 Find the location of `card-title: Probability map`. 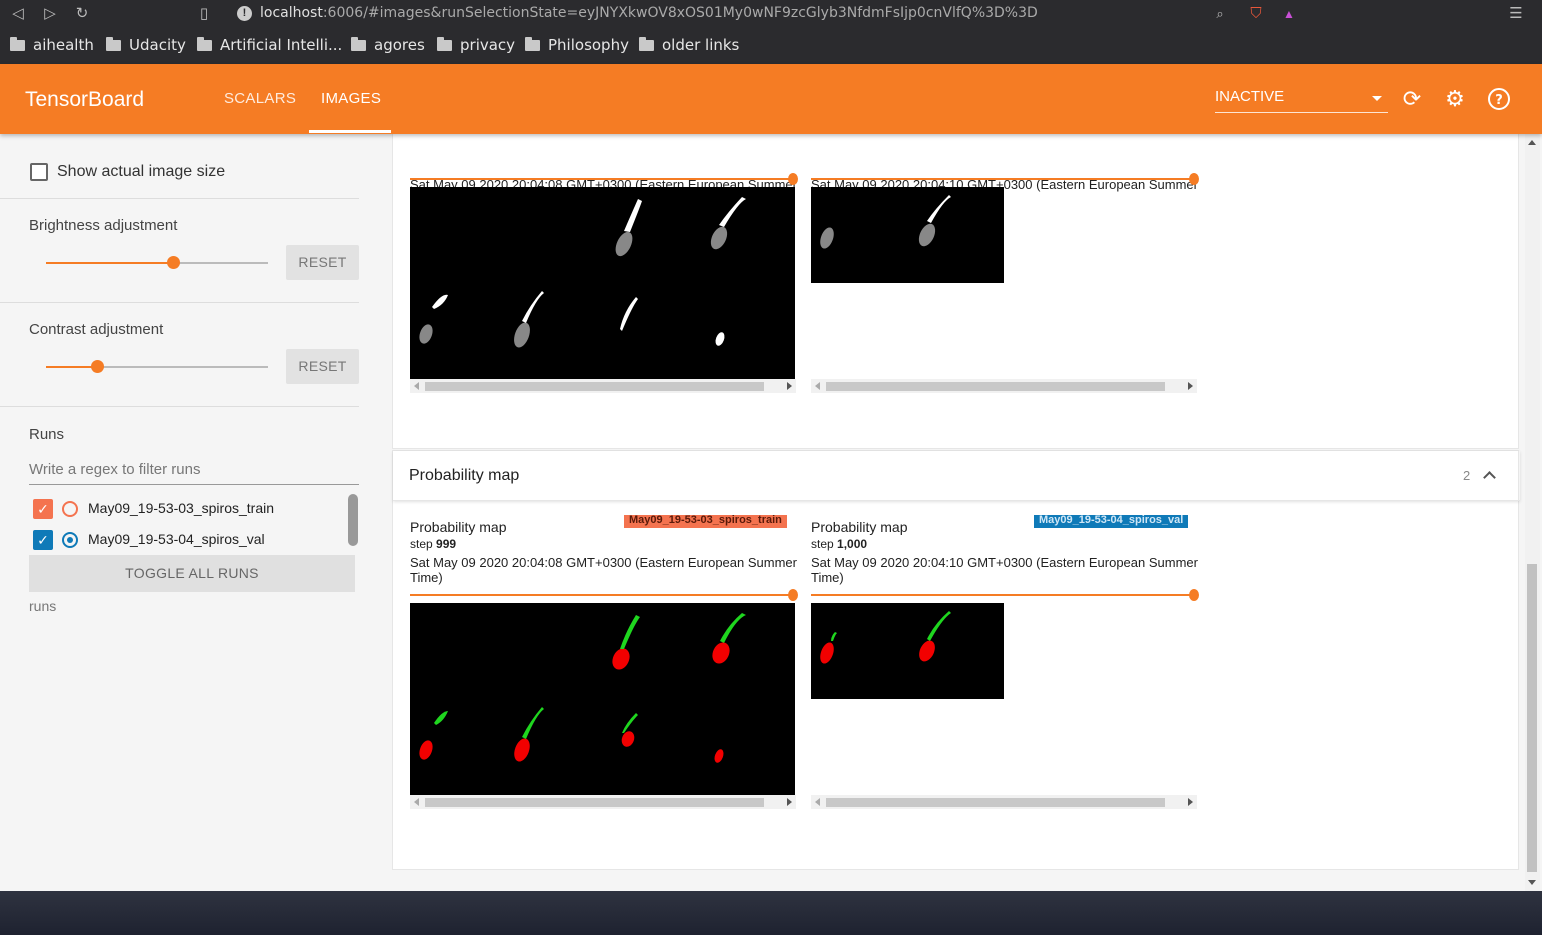

card-title: Probability map is located at coordinates (464, 475).